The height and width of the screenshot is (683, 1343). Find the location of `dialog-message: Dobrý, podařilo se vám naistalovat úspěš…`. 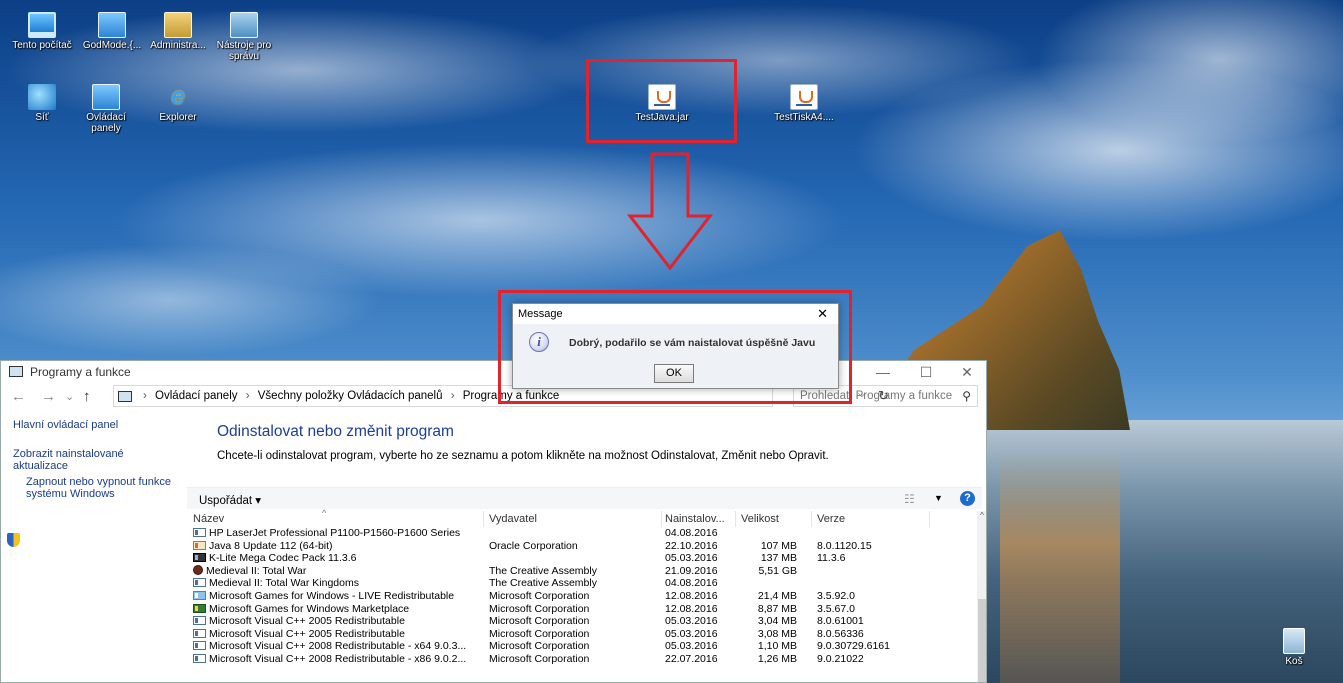

dialog-message: Dobrý, podařilo se vám naistalovat úspěš… is located at coordinates (692, 343).